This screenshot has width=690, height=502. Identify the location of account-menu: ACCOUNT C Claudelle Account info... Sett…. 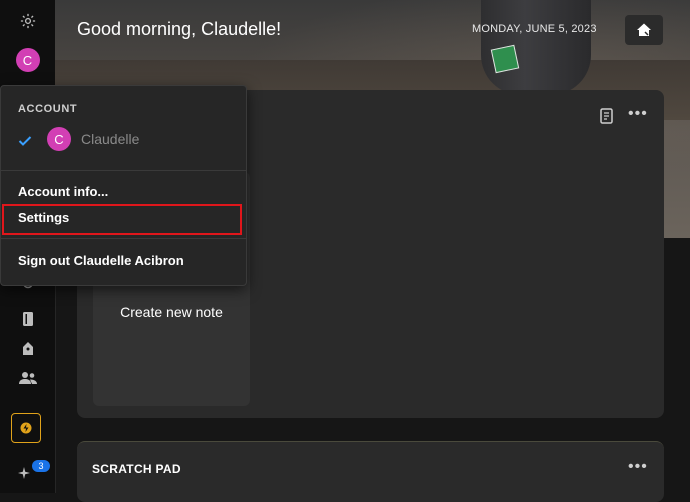
(123, 185).